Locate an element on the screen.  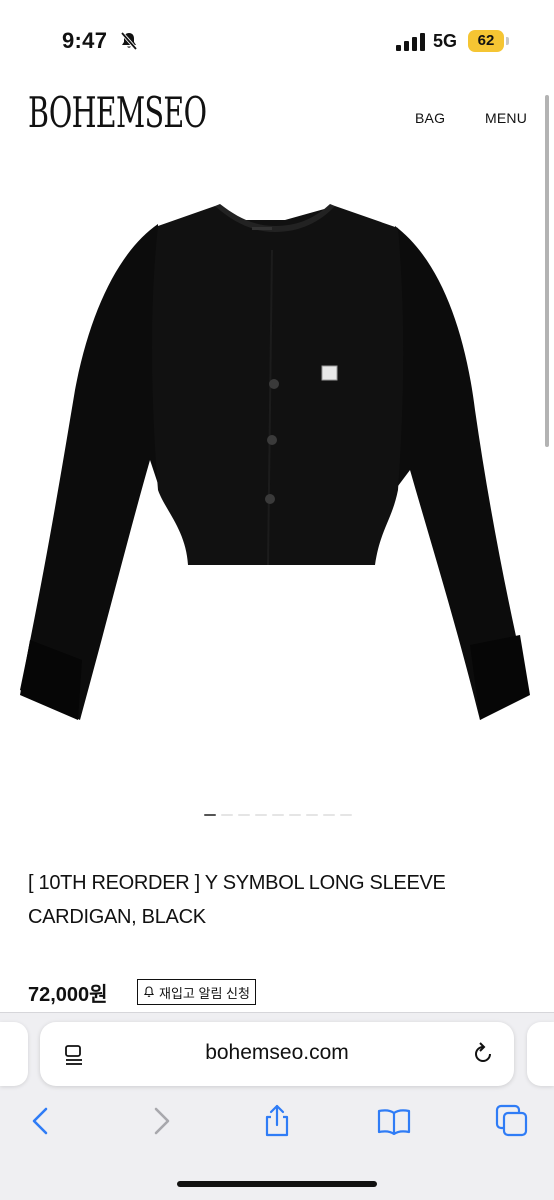
reload-icon is located at coordinates (483, 1054).